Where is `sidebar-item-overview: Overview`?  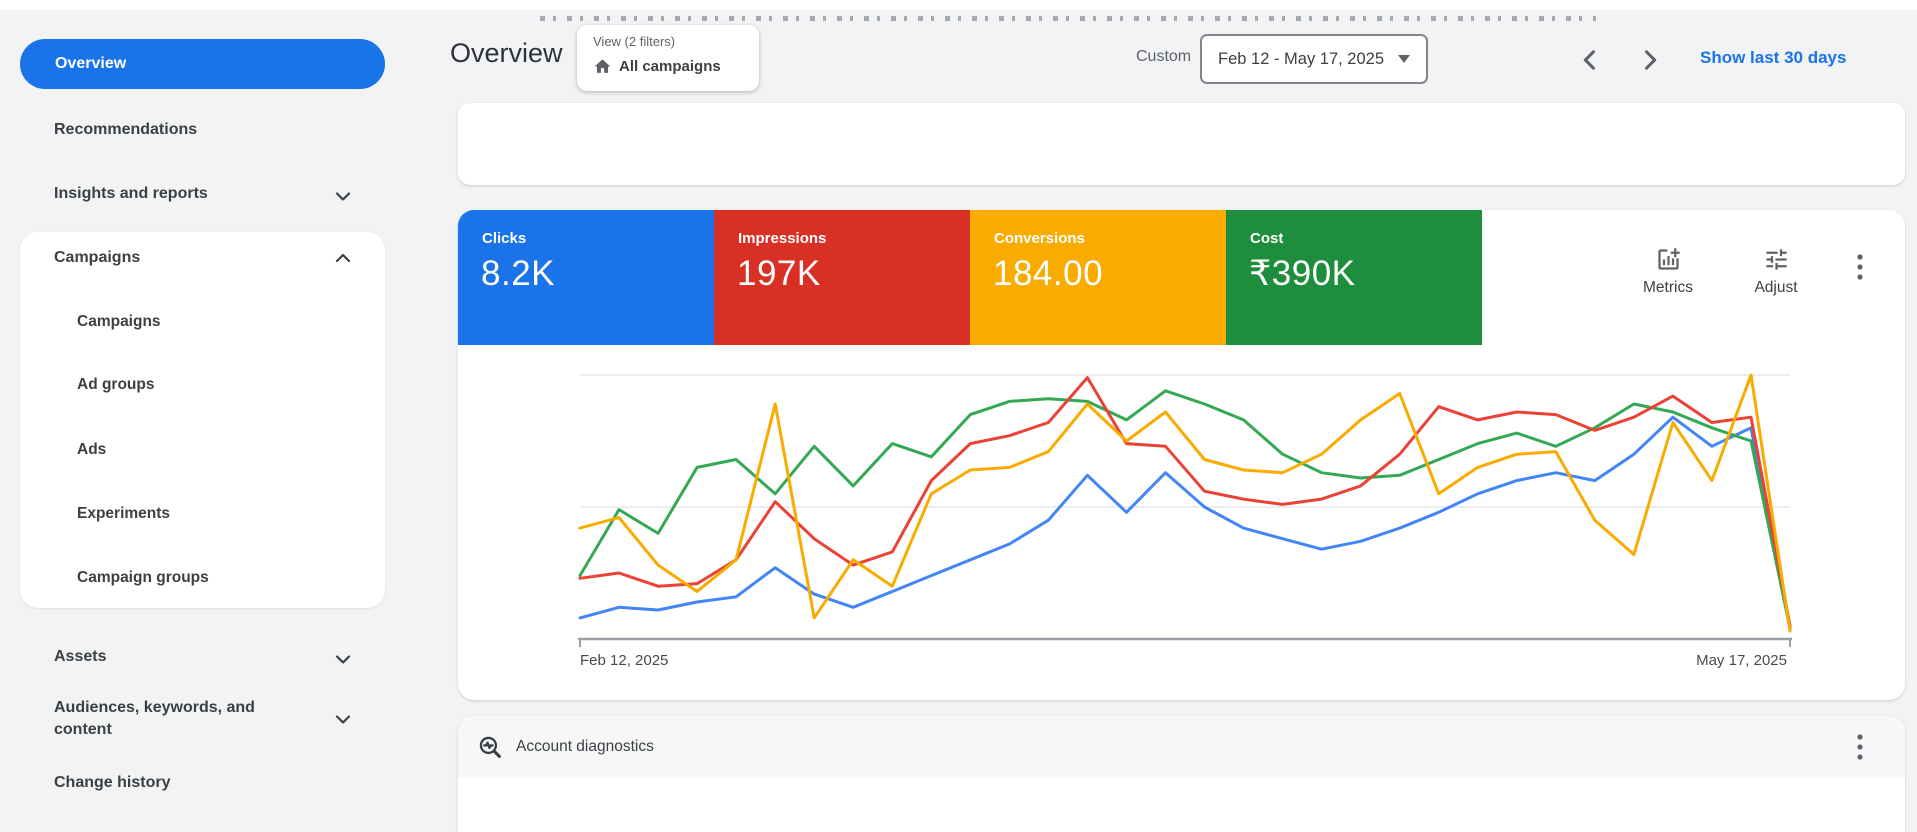 sidebar-item-overview: Overview is located at coordinates (202, 64).